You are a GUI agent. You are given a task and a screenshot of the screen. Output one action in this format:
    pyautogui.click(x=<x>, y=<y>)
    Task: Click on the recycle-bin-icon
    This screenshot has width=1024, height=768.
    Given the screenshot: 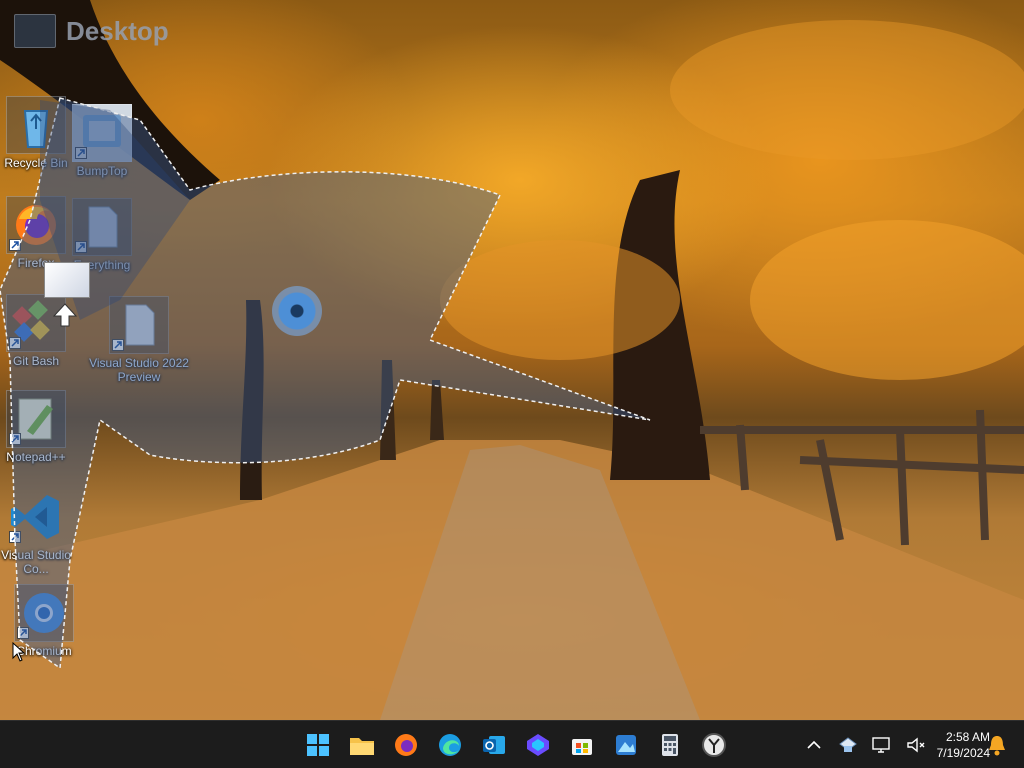 What is the action you would take?
    pyautogui.click(x=36, y=125)
    